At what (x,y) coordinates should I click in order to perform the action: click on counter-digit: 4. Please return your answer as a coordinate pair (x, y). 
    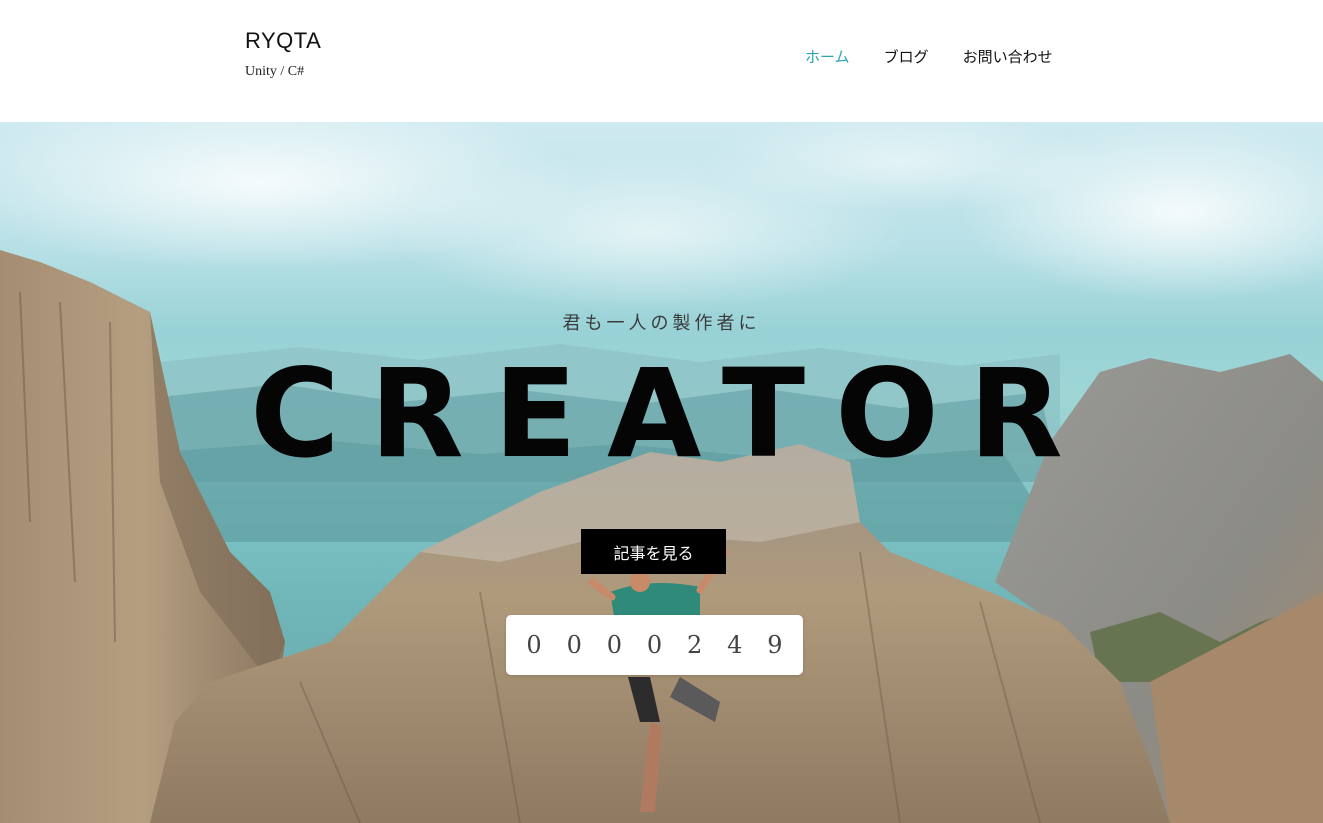
    Looking at the image, I should click on (735, 645).